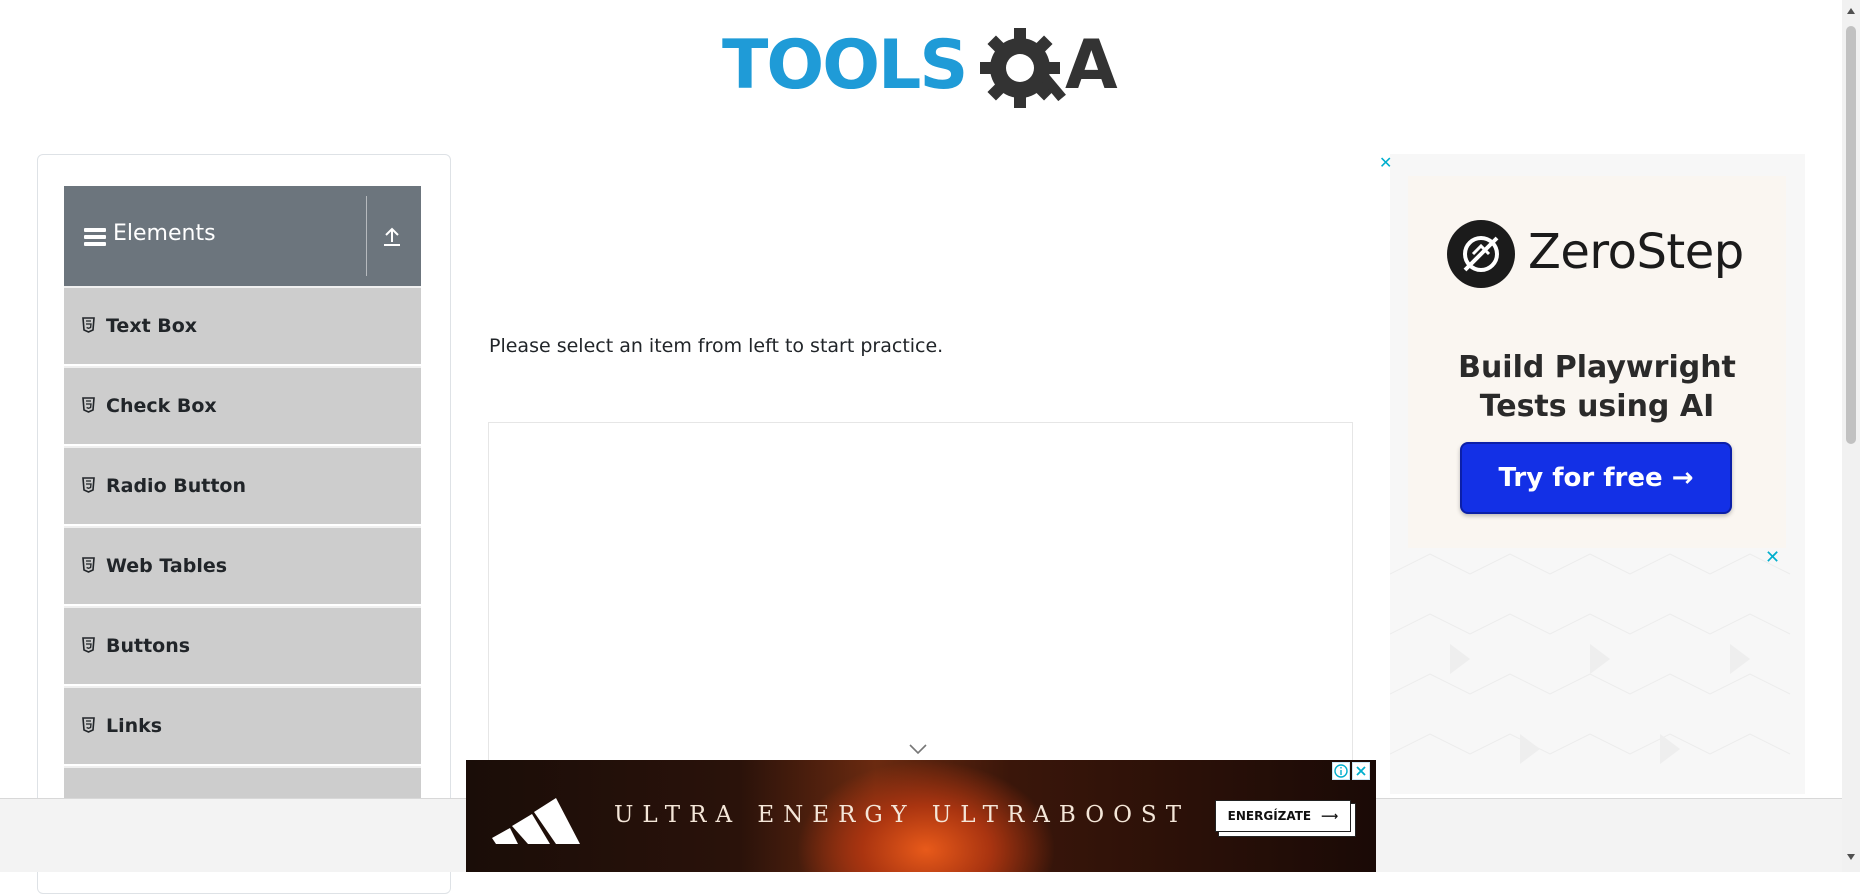 Image resolution: width=1860 pixels, height=894 pixels. Describe the element at coordinates (844, 65) in the screenshot. I see `svg-text: TOOLS` at that location.